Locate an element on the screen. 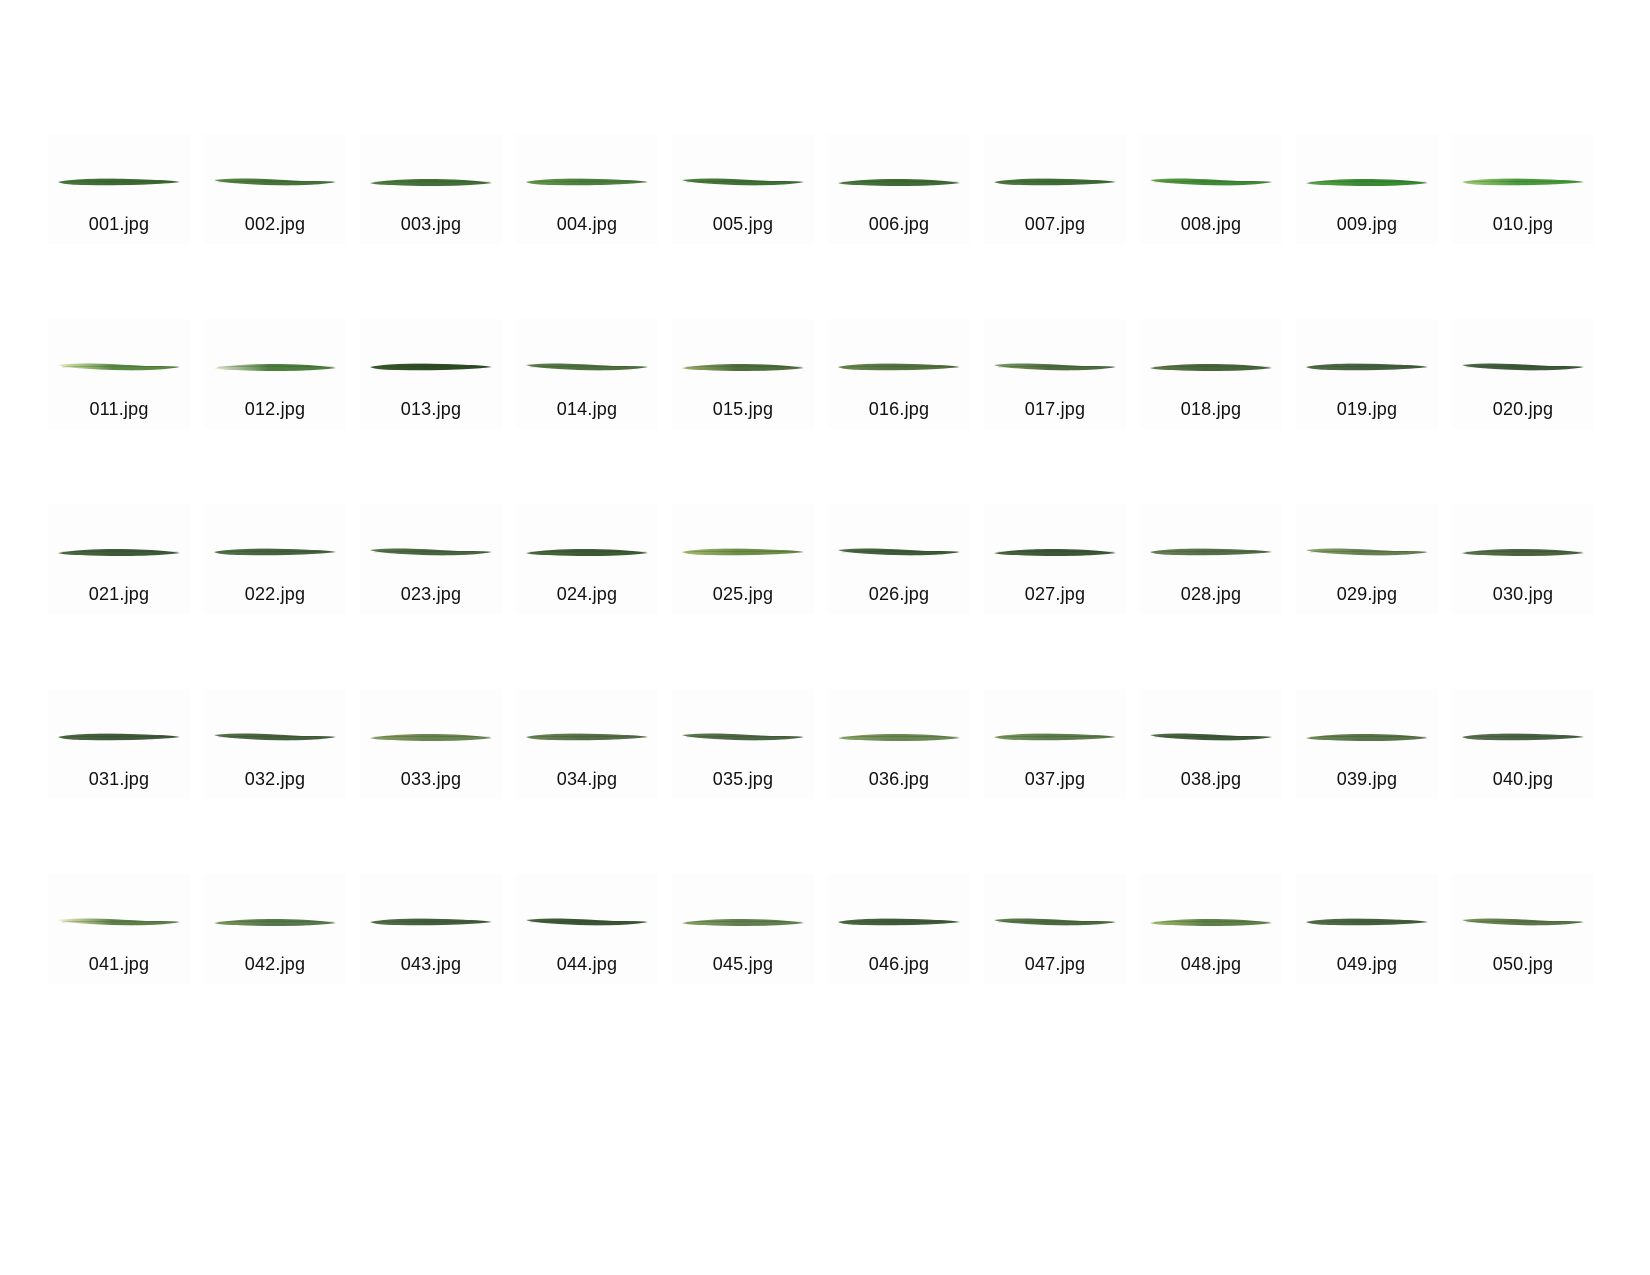 The image size is (1650, 1275). gallery-thumbnail: 033.jpg is located at coordinates (431, 744).